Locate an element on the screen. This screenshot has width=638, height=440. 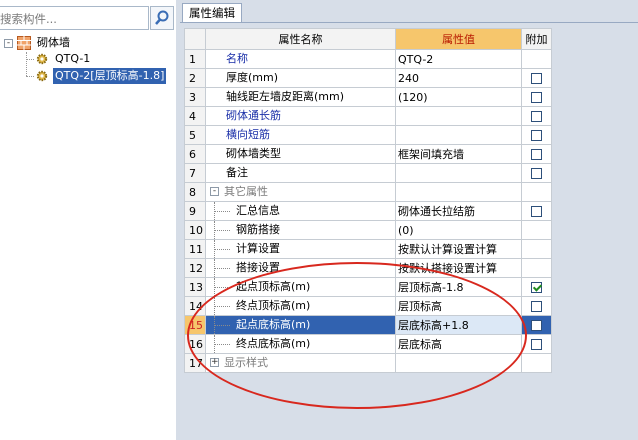
row-number: 6 is located at coordinates (195, 154).